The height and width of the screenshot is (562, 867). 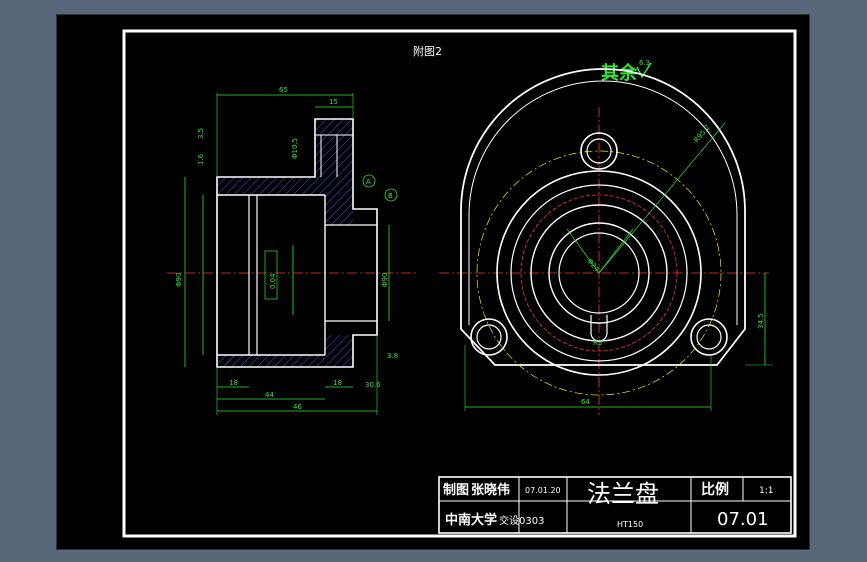 What do you see at coordinates (337, 383) in the screenshot?
I see `dim-mid-len: 18` at bounding box center [337, 383].